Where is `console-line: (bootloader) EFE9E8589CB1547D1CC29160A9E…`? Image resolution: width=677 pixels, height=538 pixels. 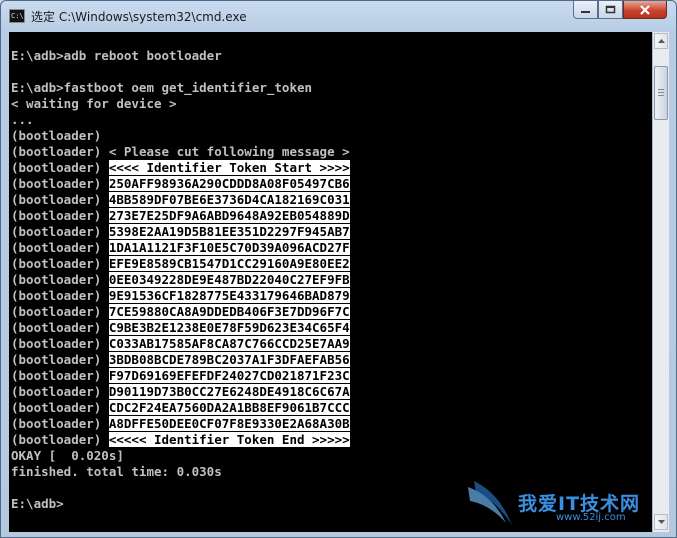 console-line: (bootloader) EFE9E8589CB1547D1CC29160A9E… is located at coordinates (180, 263).